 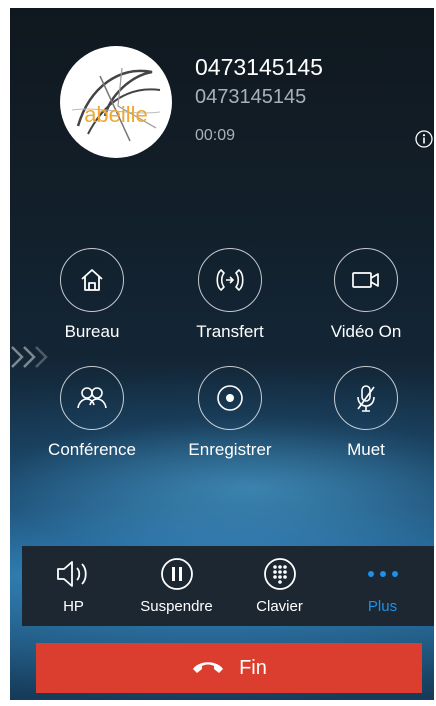 What do you see at coordinates (230, 449) in the screenshot?
I see `action-label: Enregistrer` at bounding box center [230, 449].